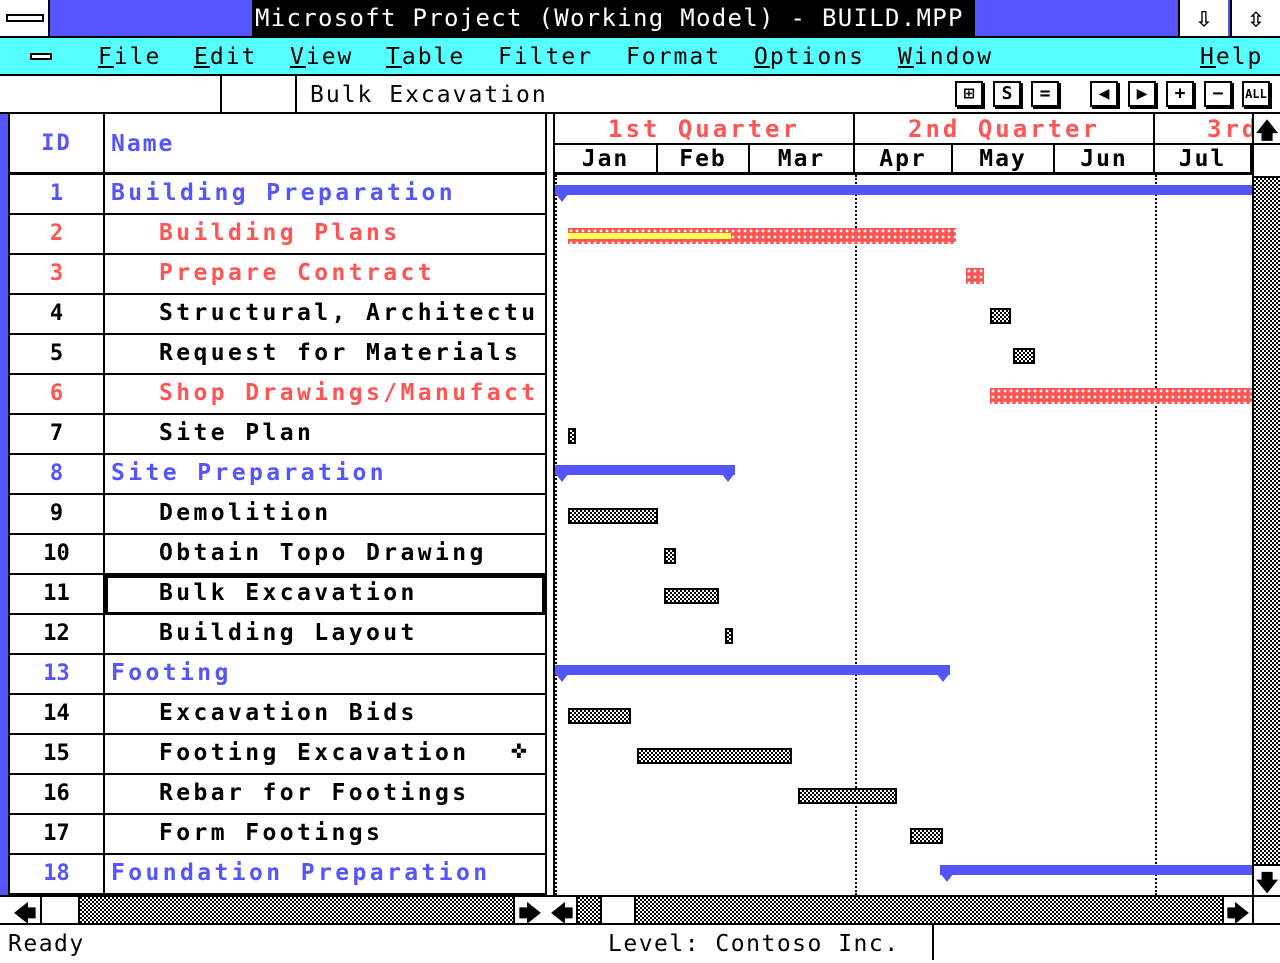 The image size is (1280, 963). Describe the element at coordinates (57, 144) in the screenshot. I see `header-id: ID` at that location.